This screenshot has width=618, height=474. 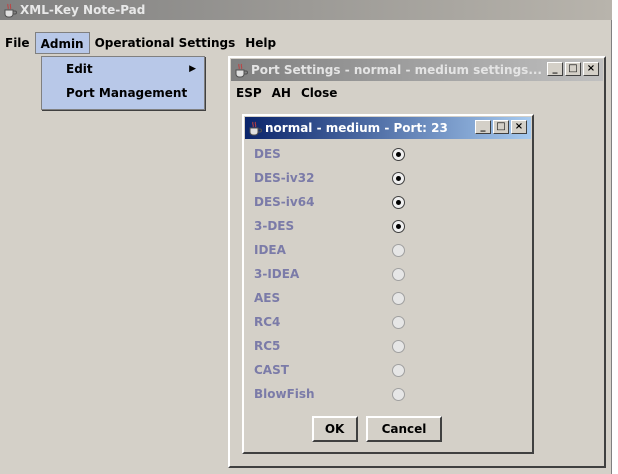 I want to click on option-label: 3-IDEA, so click(x=277, y=274).